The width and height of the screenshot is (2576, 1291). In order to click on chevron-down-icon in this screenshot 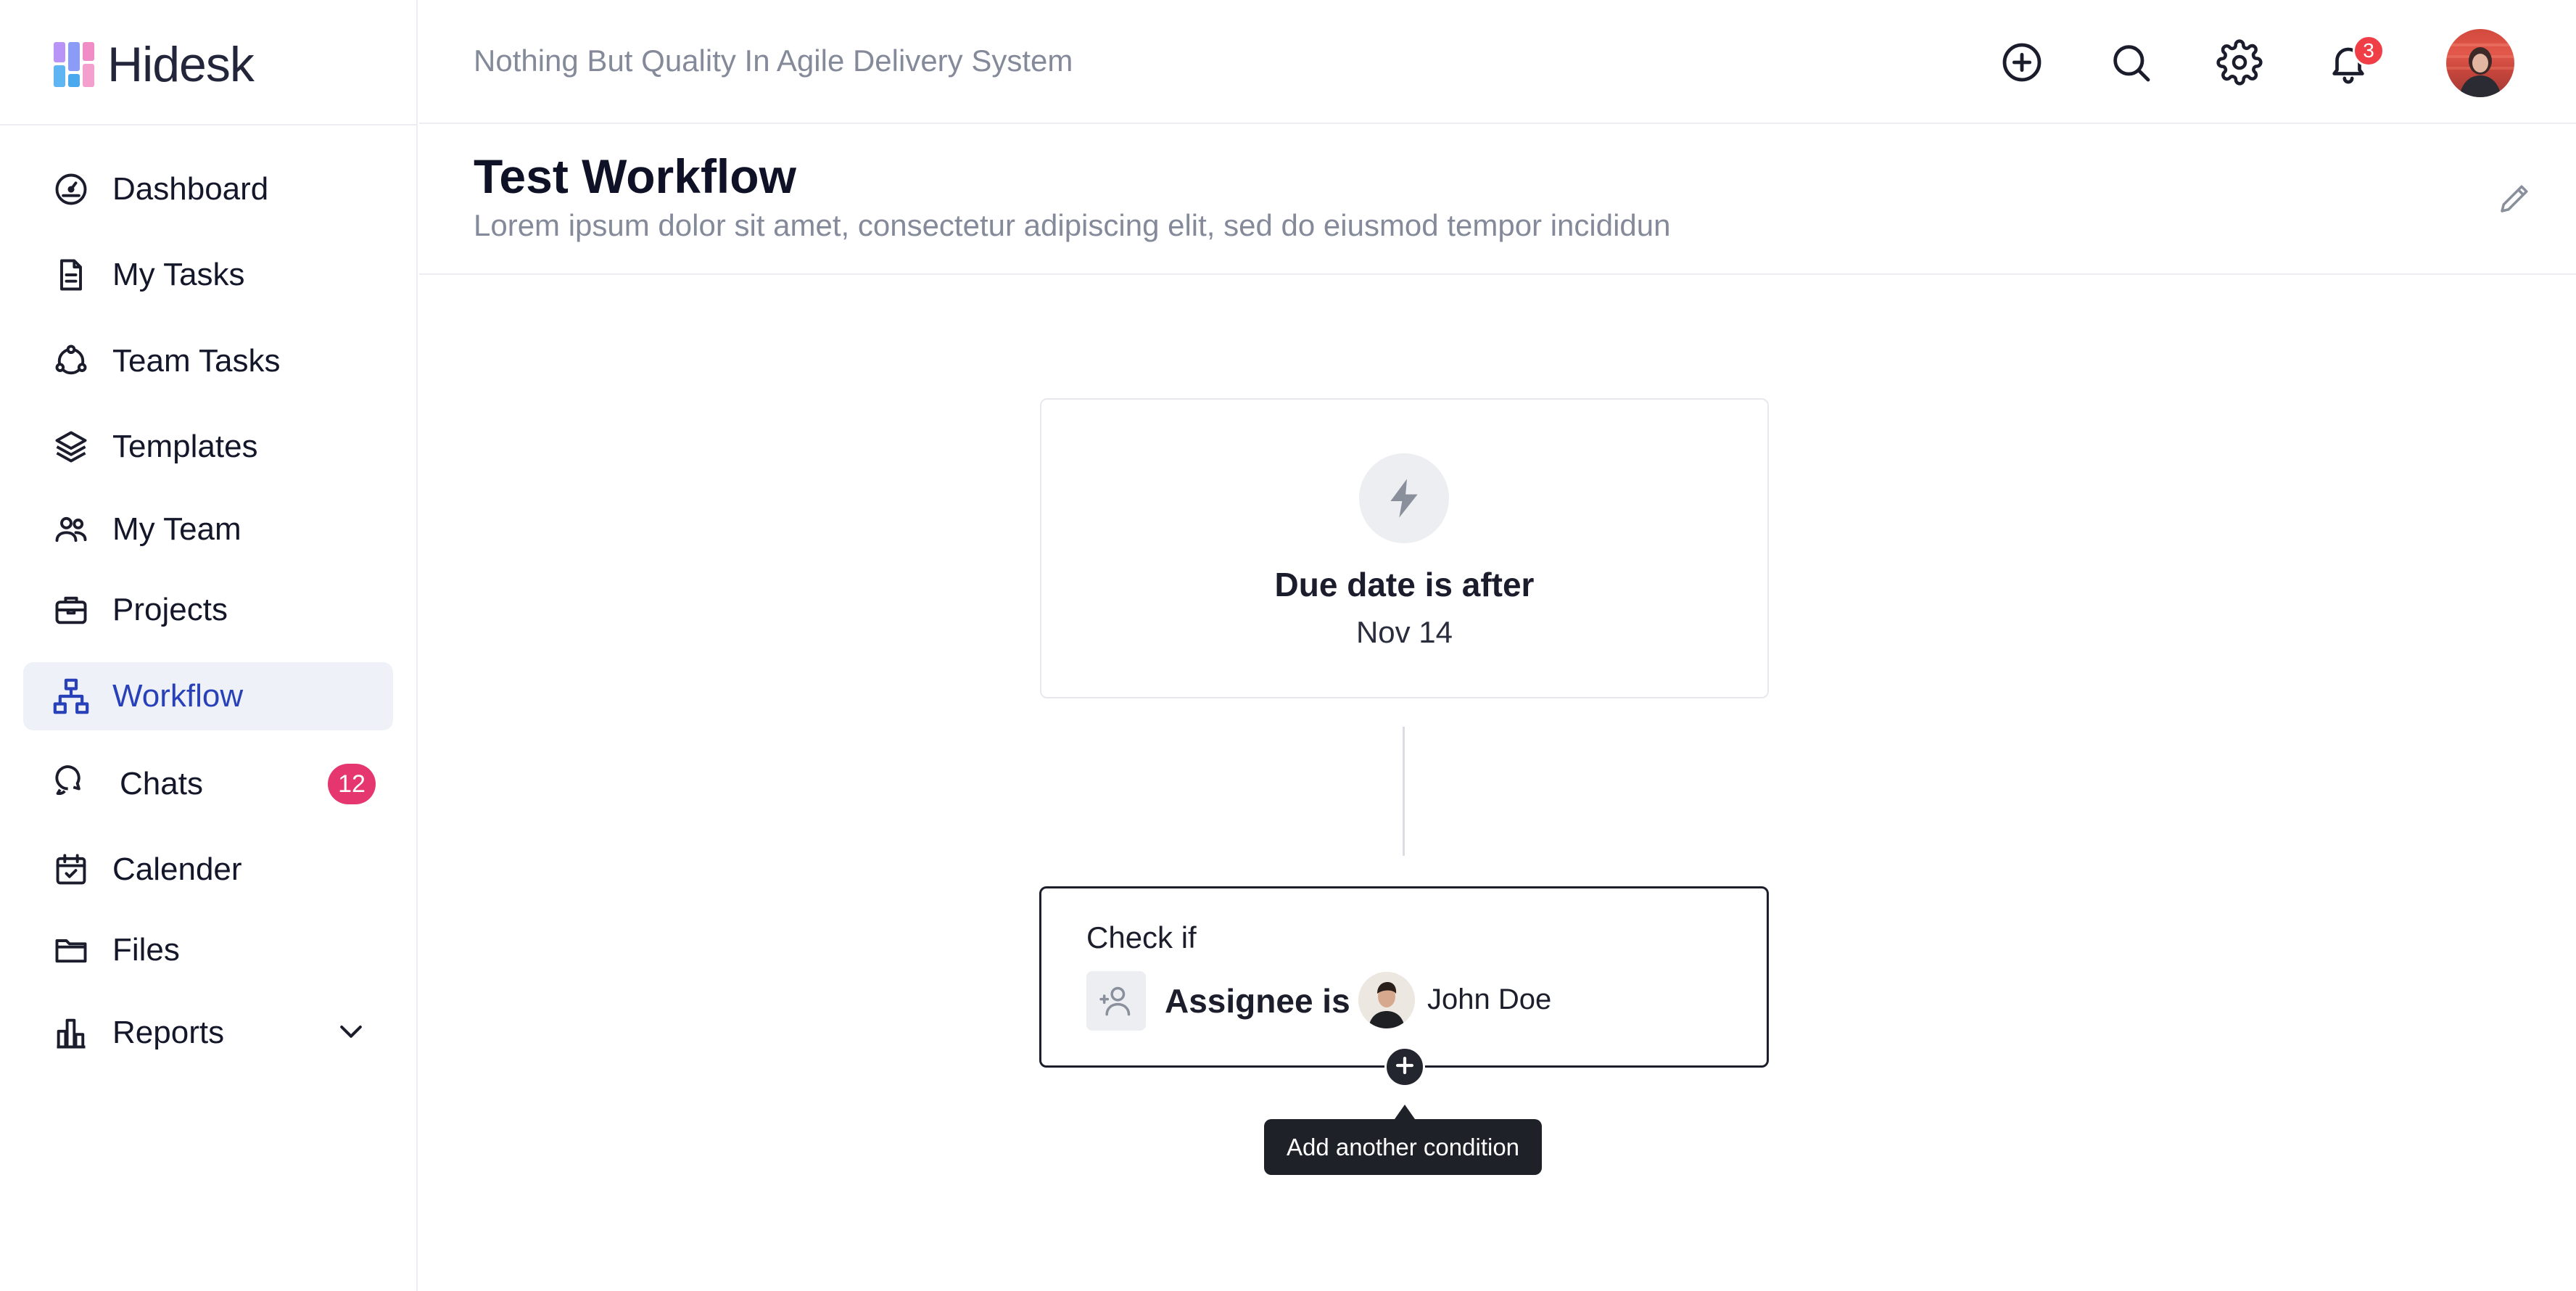, I will do `click(351, 1033)`.